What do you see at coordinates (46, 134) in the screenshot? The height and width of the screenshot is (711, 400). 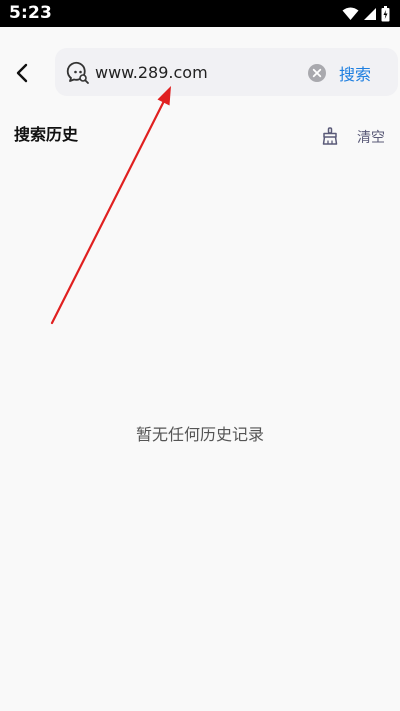 I see `history-title: 搜索历史` at bounding box center [46, 134].